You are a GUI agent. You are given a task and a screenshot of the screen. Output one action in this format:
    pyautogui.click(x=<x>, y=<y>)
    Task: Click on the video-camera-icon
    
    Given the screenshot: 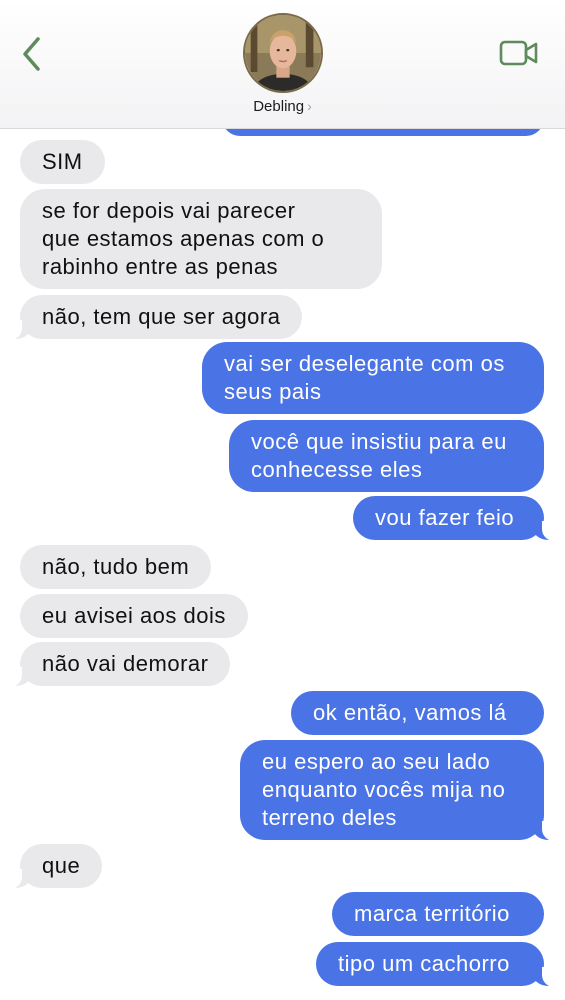 What is the action you would take?
    pyautogui.click(x=518, y=53)
    